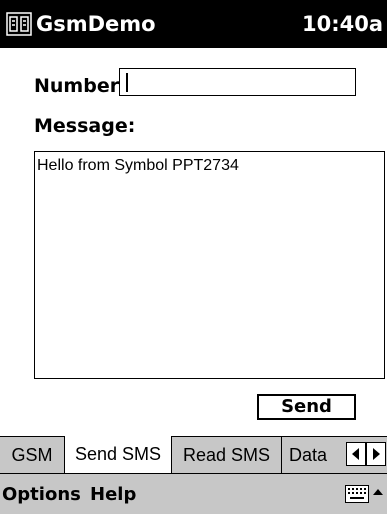 The height and width of the screenshot is (514, 387). I want to click on triangle-left-icon, so click(355, 454).